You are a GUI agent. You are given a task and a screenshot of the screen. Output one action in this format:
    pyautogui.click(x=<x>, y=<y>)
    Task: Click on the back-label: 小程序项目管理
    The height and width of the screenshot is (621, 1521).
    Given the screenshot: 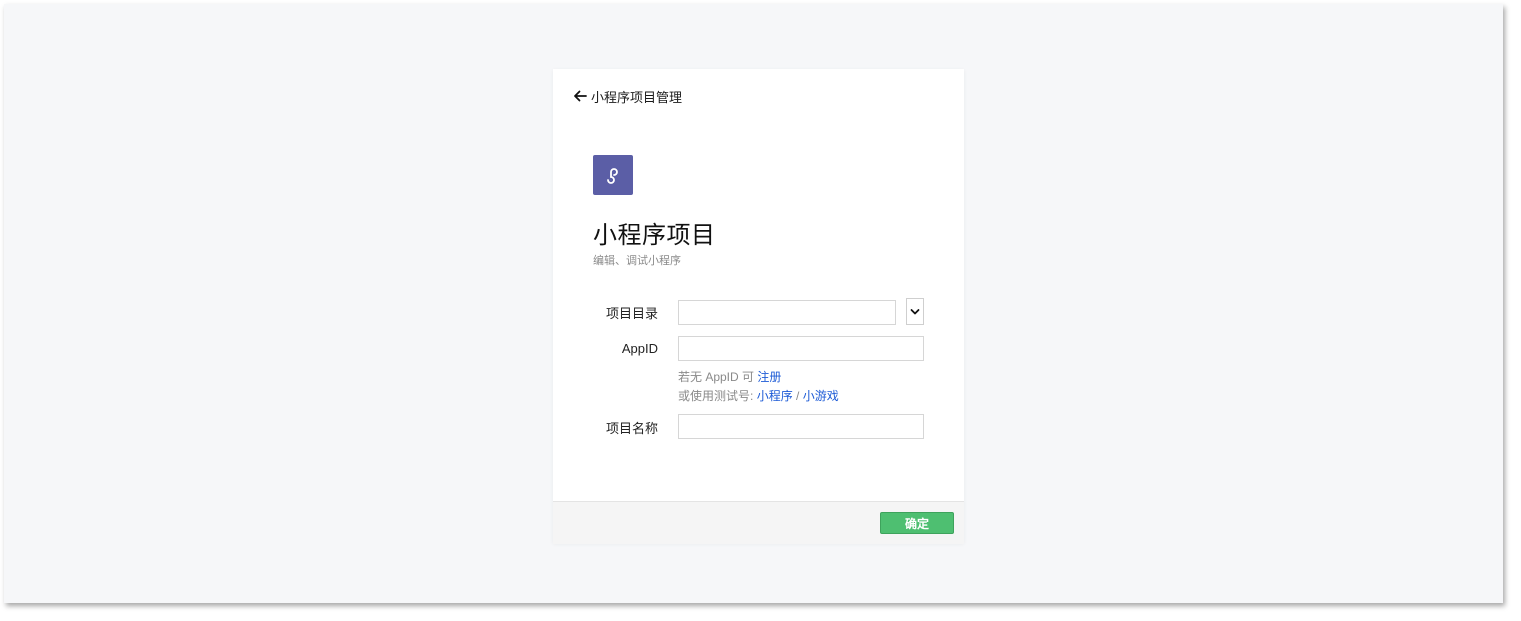 What is the action you would take?
    pyautogui.click(x=637, y=97)
    